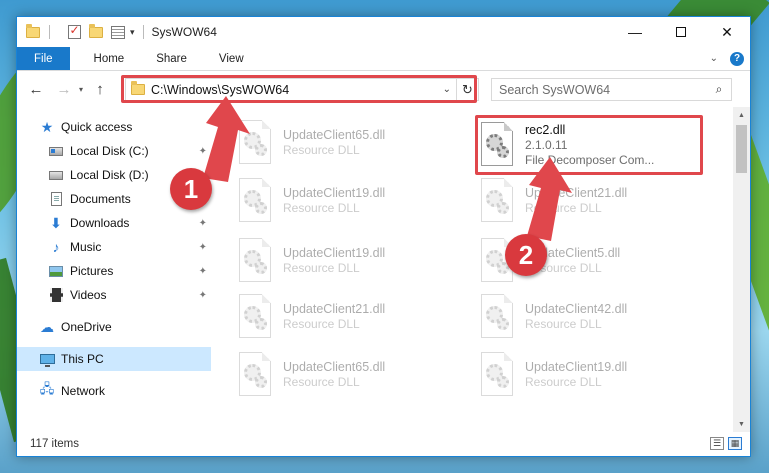 The width and height of the screenshot is (769, 473). I want to click on search-box: ⌕, so click(611, 89).